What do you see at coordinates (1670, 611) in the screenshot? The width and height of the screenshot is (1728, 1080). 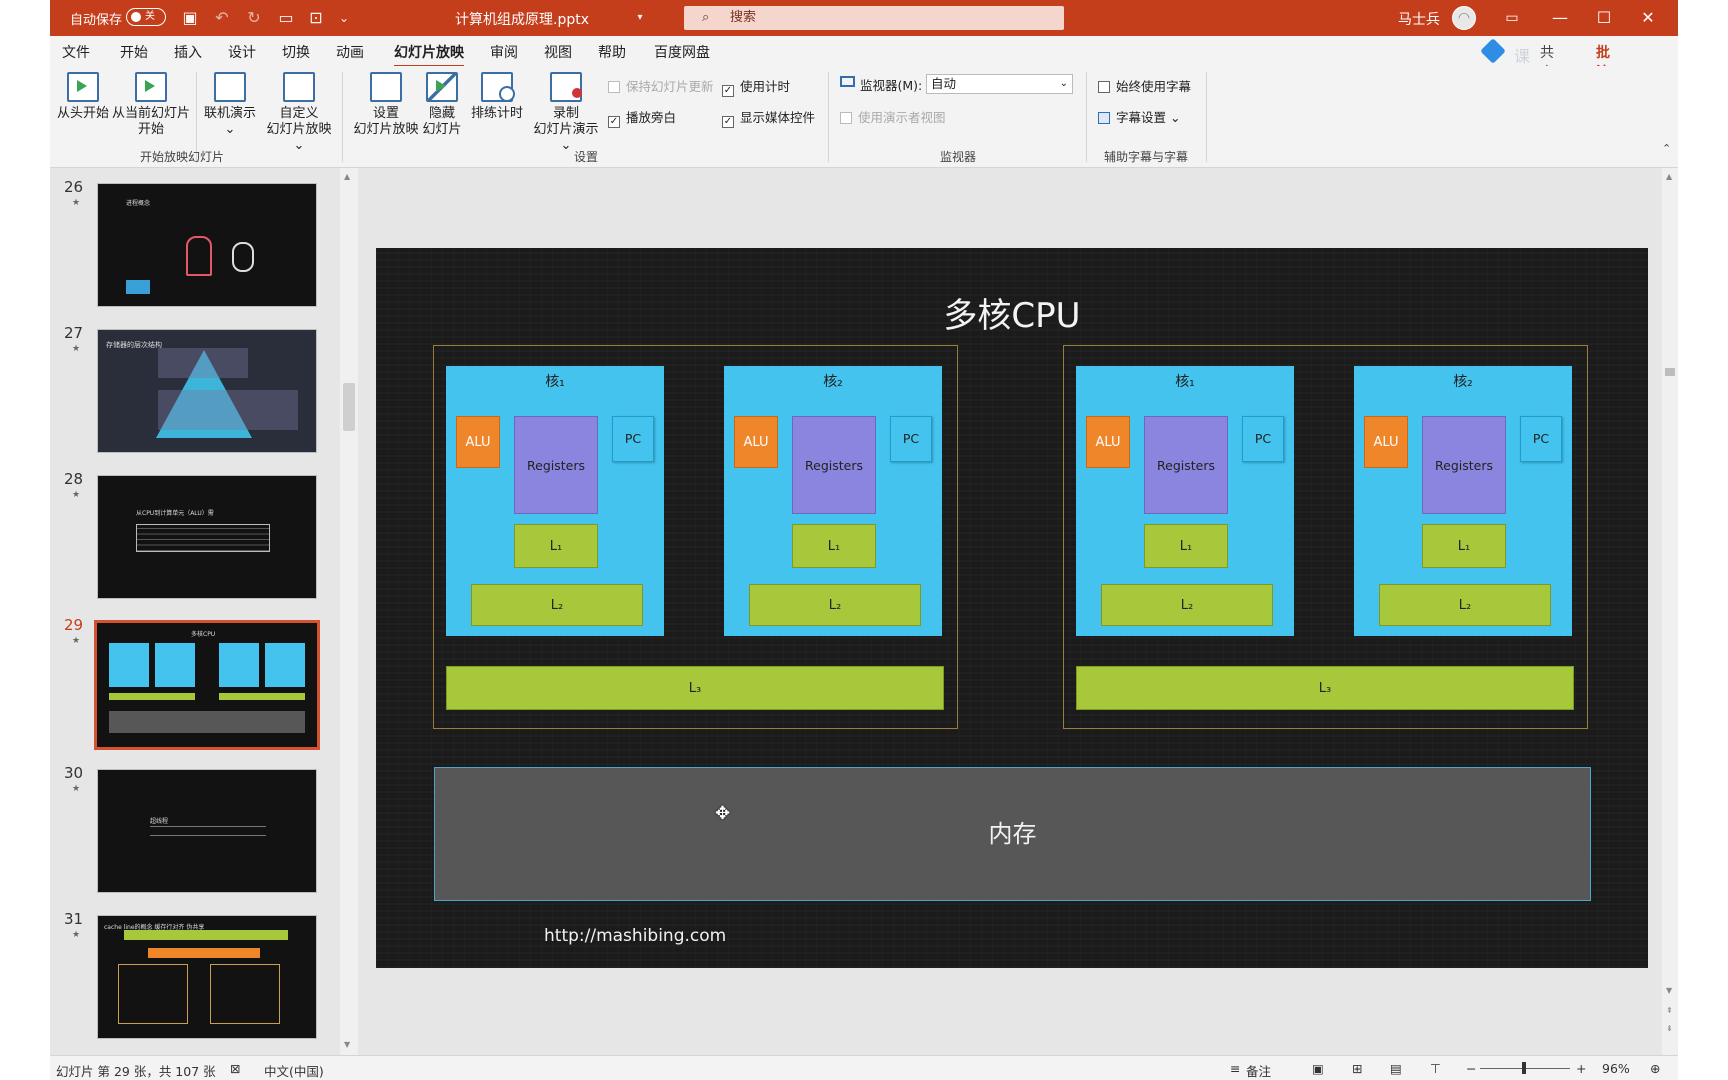 I see `editor-scrollbar: ▲ ▼ ⇞ ⇟` at bounding box center [1670, 611].